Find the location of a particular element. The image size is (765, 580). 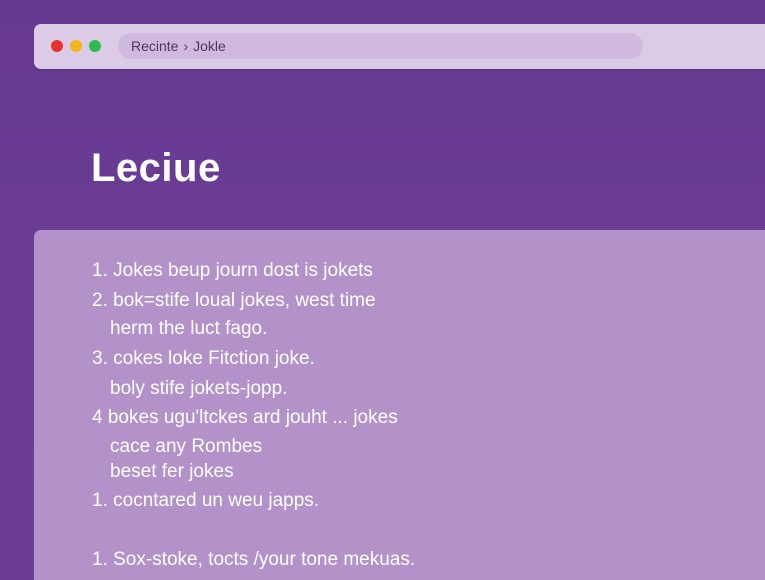

breadcrumb: Recinte › Jokle is located at coordinates (178, 46).